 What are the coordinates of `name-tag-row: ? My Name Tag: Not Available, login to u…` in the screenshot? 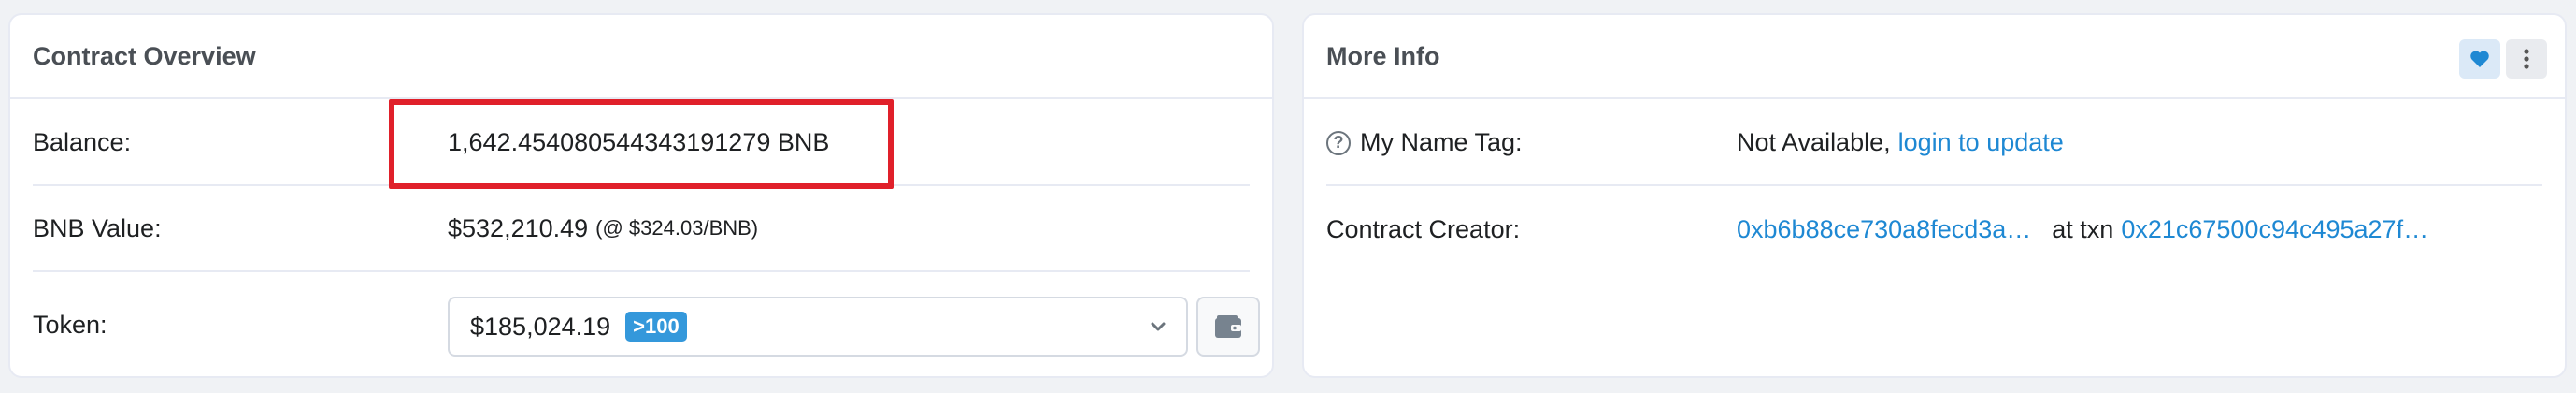 It's located at (1934, 143).